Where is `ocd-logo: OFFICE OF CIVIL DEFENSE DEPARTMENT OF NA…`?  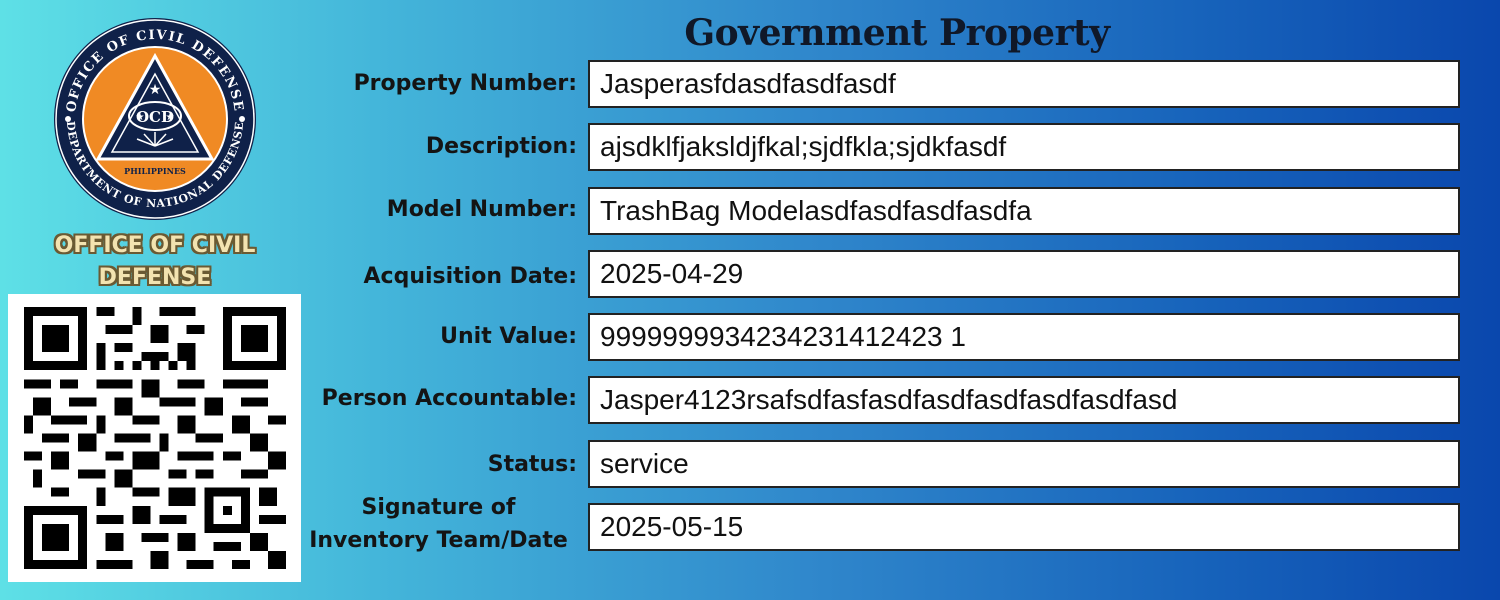
ocd-logo: OFFICE OF CIVIL DEFENSE DEPARTMENT OF NA… is located at coordinates (155, 119).